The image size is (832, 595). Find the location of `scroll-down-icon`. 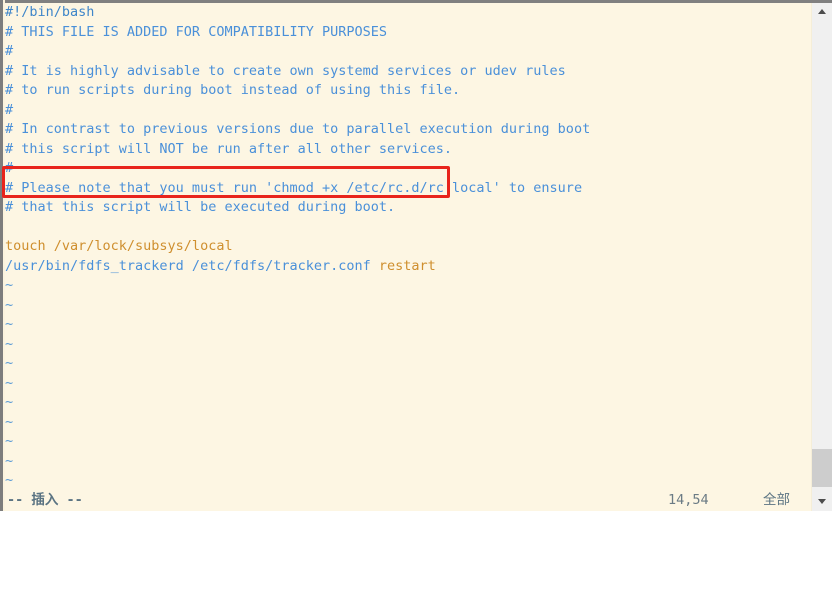

scroll-down-icon is located at coordinates (822, 501).